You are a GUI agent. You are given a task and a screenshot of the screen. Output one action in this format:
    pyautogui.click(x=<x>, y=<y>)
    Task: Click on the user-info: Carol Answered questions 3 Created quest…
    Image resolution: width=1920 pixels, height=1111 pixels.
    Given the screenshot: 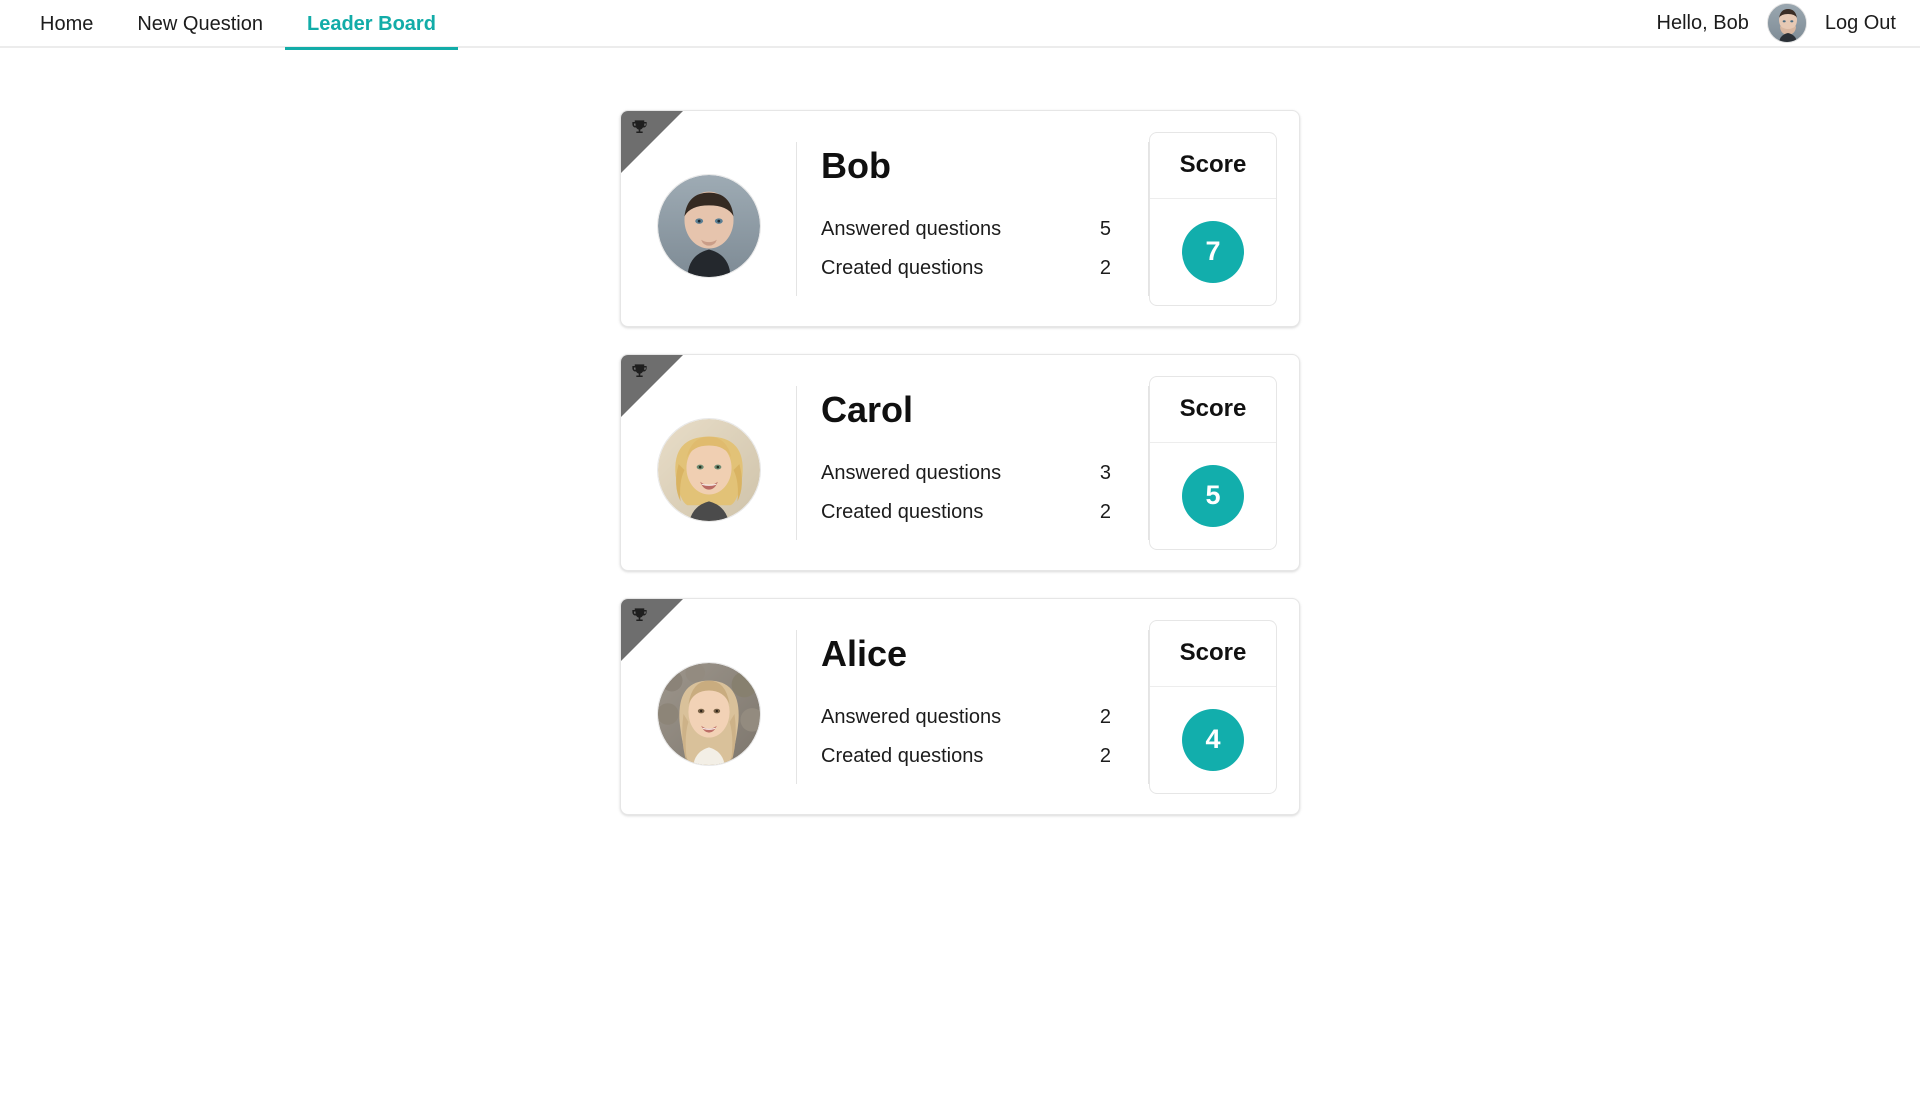 What is the action you would take?
    pyautogui.click(x=972, y=463)
    